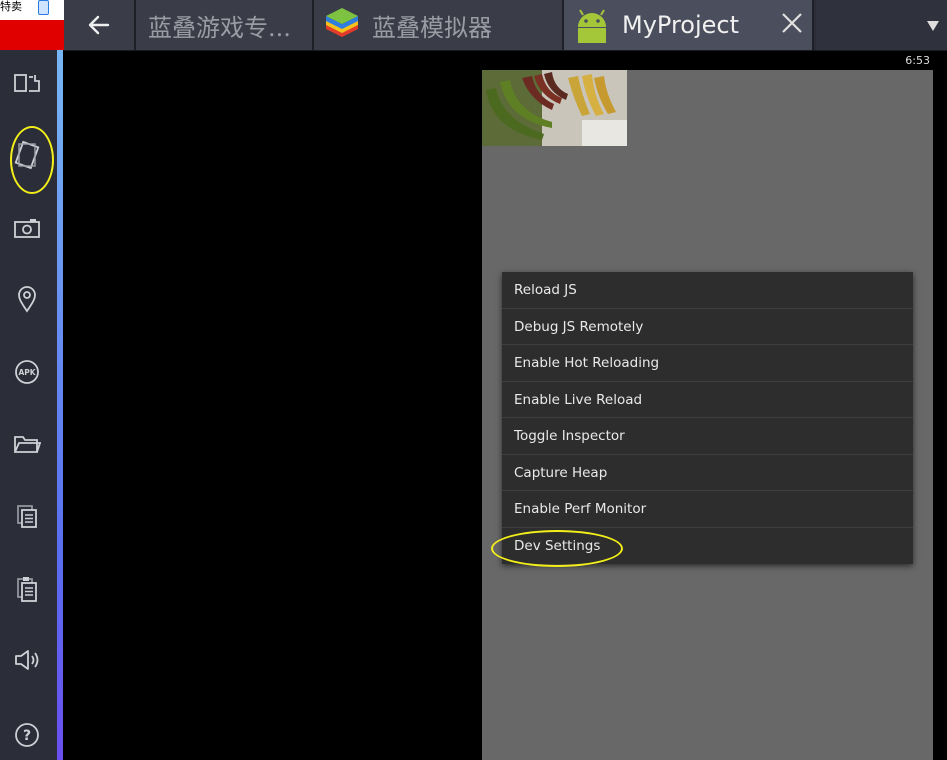 This screenshot has width=947, height=760. Describe the element at coordinates (933, 26) in the screenshot. I see `chevron-down-icon` at that location.